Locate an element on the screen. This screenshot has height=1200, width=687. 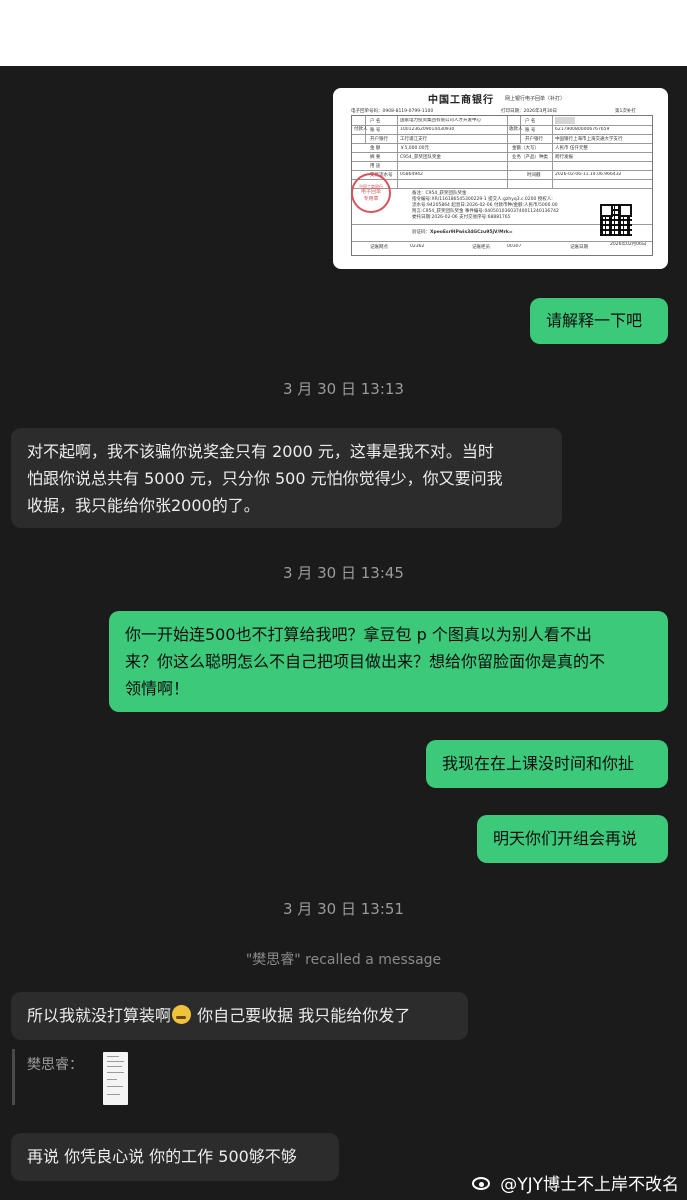
message-text: 请解释一下吧 is located at coordinates (594, 320).